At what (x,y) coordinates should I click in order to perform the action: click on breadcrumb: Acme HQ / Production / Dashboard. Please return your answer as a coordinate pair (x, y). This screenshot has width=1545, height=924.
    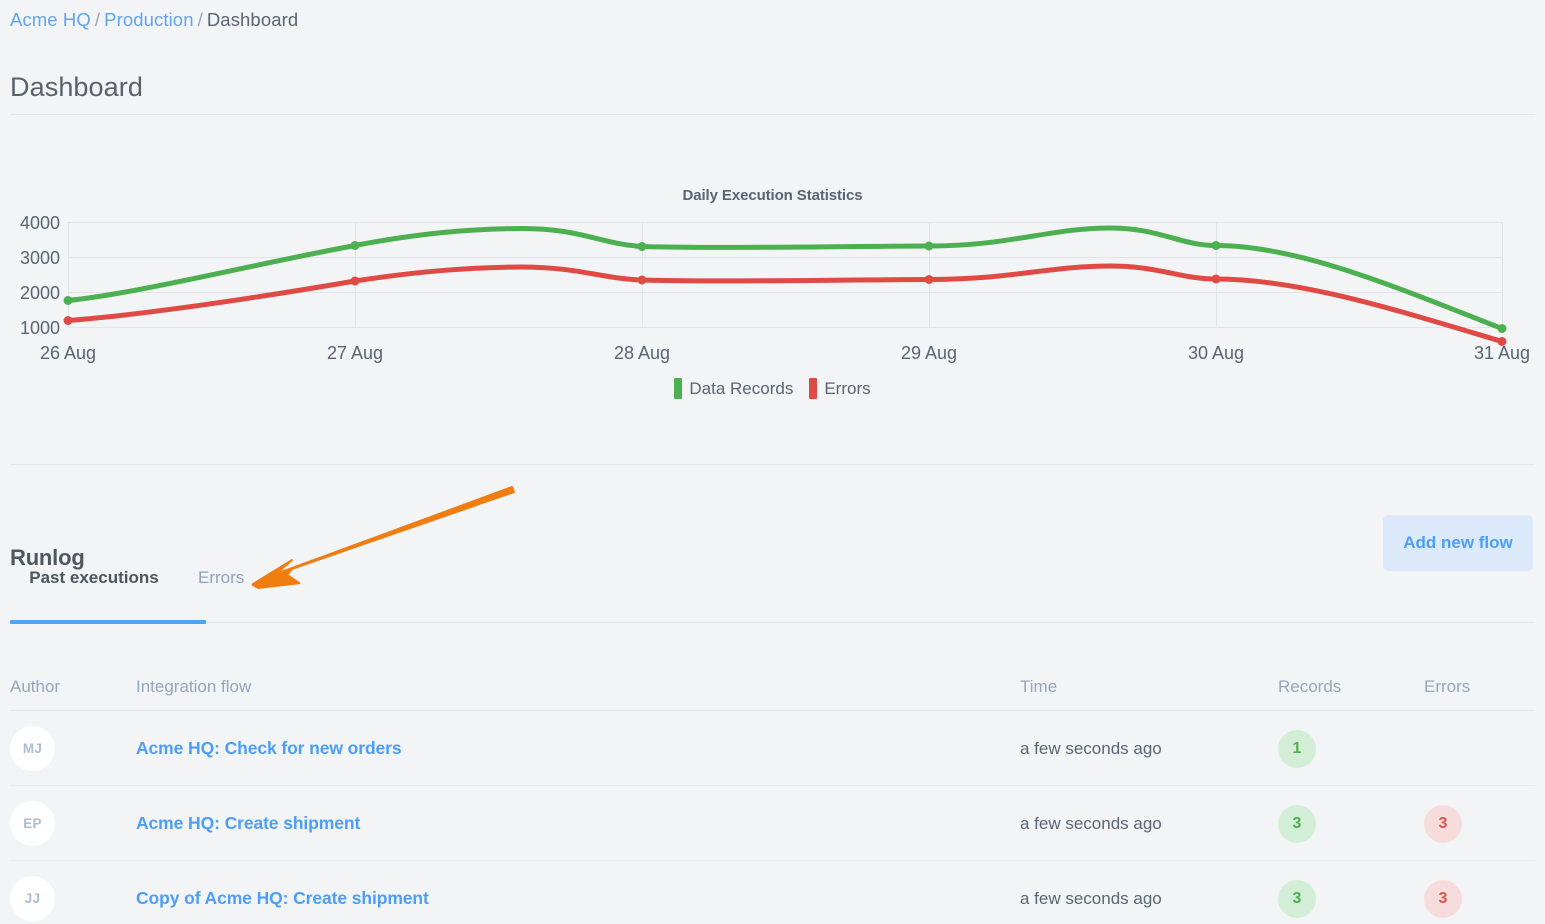
    Looking at the image, I should click on (154, 20).